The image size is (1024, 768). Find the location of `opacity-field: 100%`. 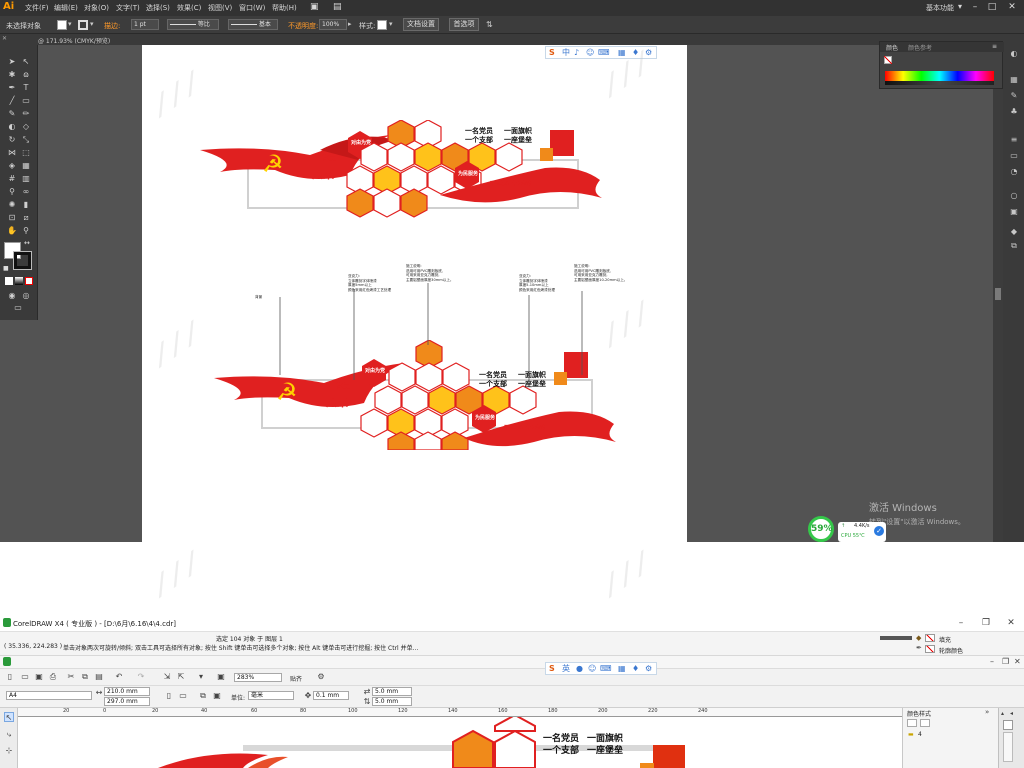

opacity-field: 100% is located at coordinates (333, 24).